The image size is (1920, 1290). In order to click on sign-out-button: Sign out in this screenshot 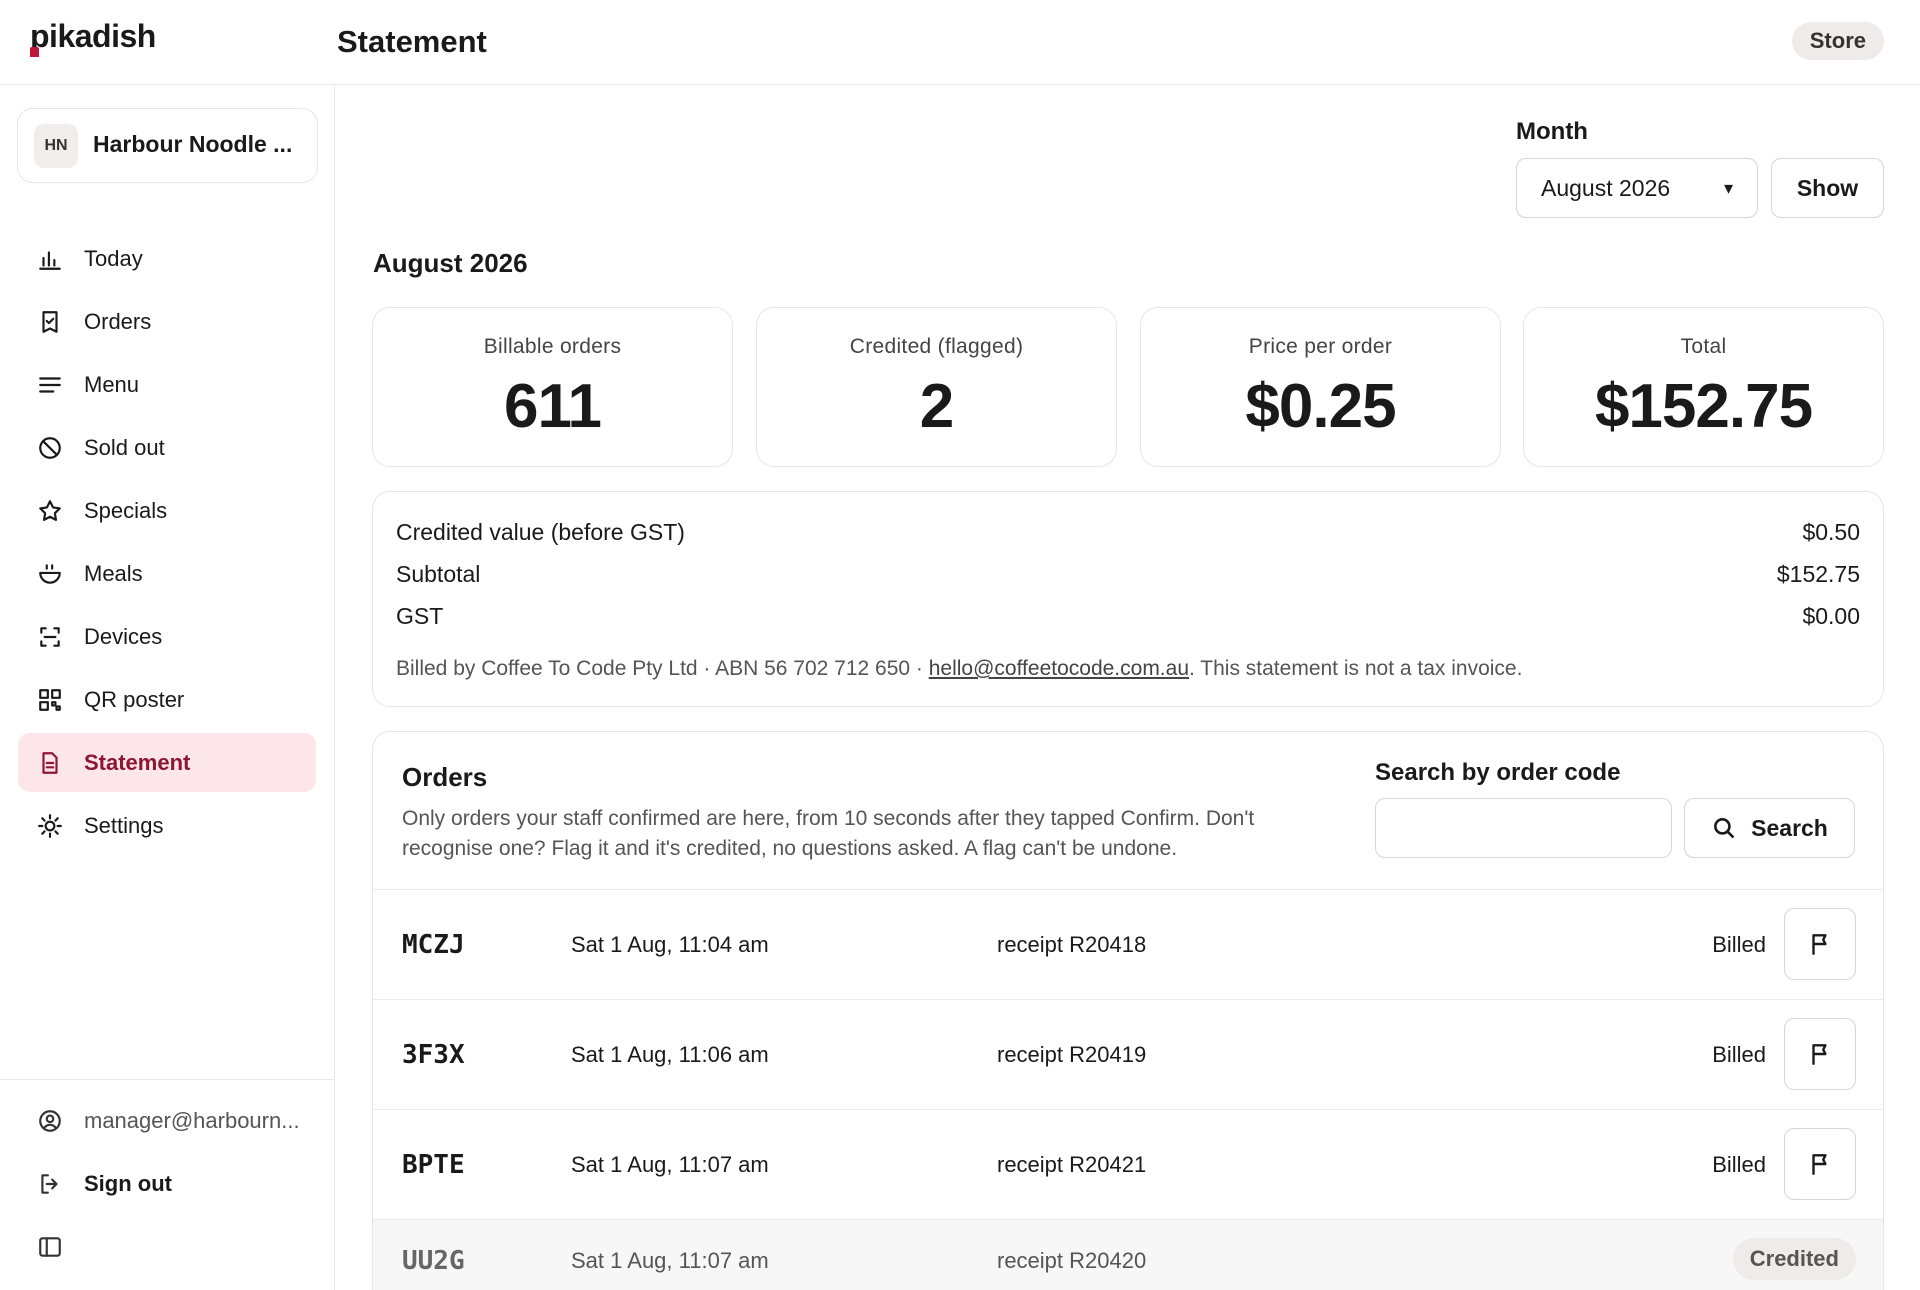, I will do `click(104, 1184)`.